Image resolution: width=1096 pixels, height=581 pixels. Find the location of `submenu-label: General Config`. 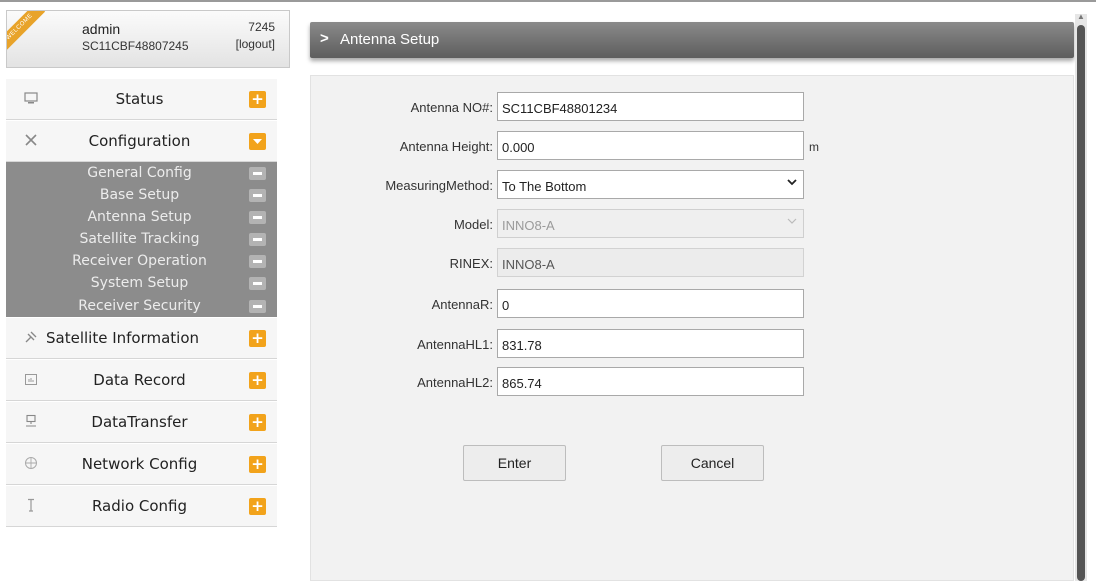

submenu-label: General Config is located at coordinates (139, 173).